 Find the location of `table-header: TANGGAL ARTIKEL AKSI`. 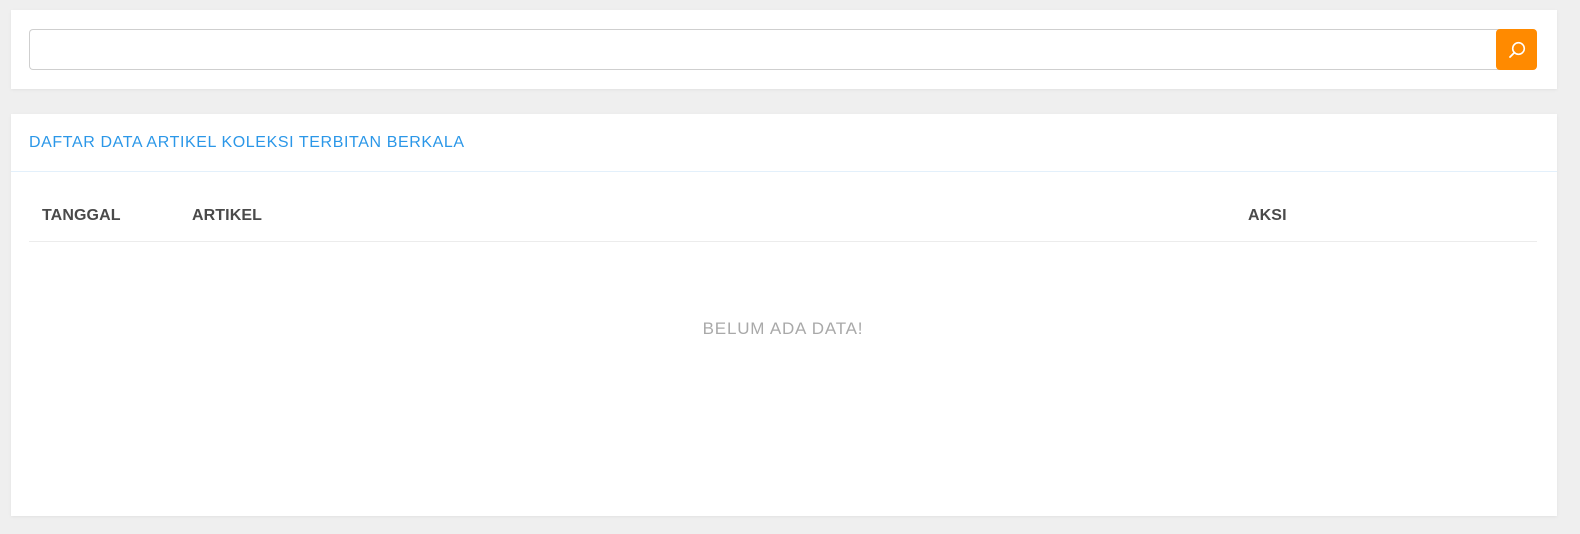

table-header: TANGGAL ARTIKEL AKSI is located at coordinates (783, 216).